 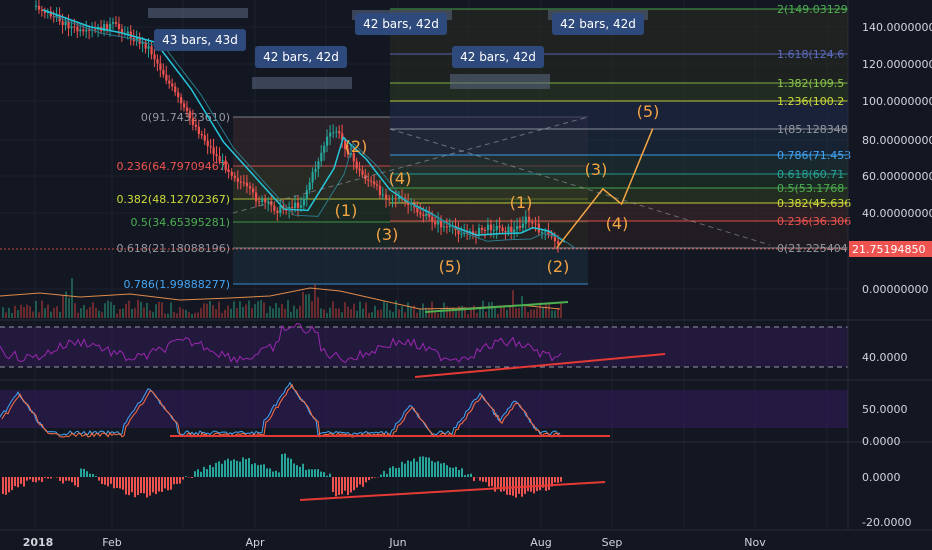 I want to click on current-price-tag: 21.75194850, so click(x=890, y=249).